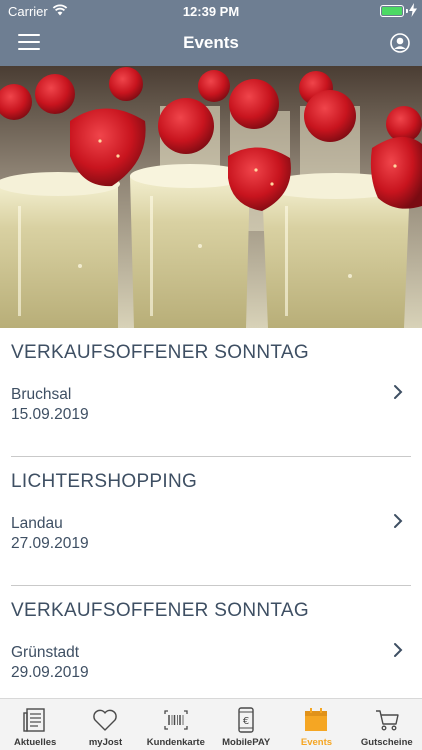  I want to click on event-date: 27.09.2019, so click(50, 543).